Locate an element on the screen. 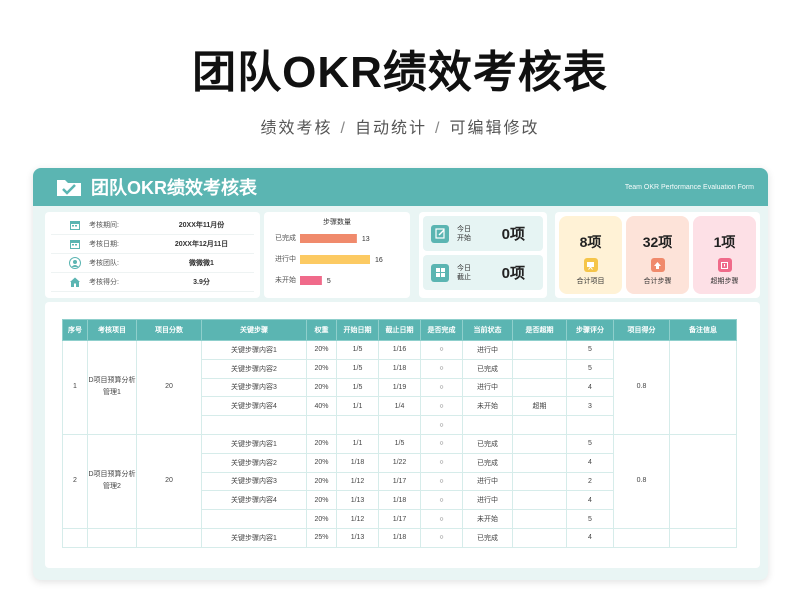 This screenshot has height=613, width=800. cell-project: D项目预算分析管理2 is located at coordinates (112, 481).